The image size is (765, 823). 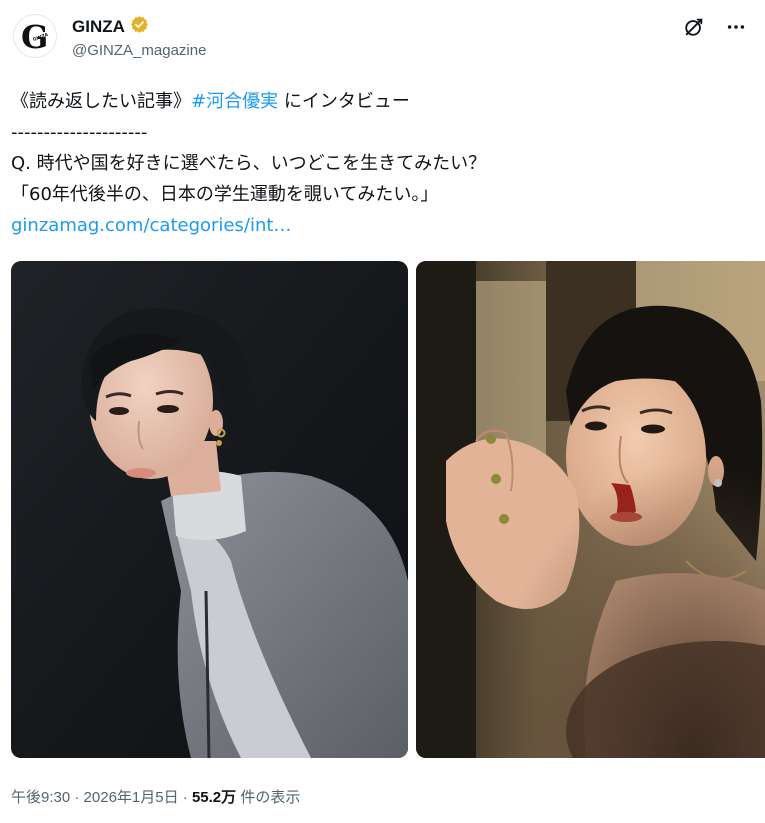 What do you see at coordinates (268, 797) in the screenshot?
I see `views-label: 件の表示` at bounding box center [268, 797].